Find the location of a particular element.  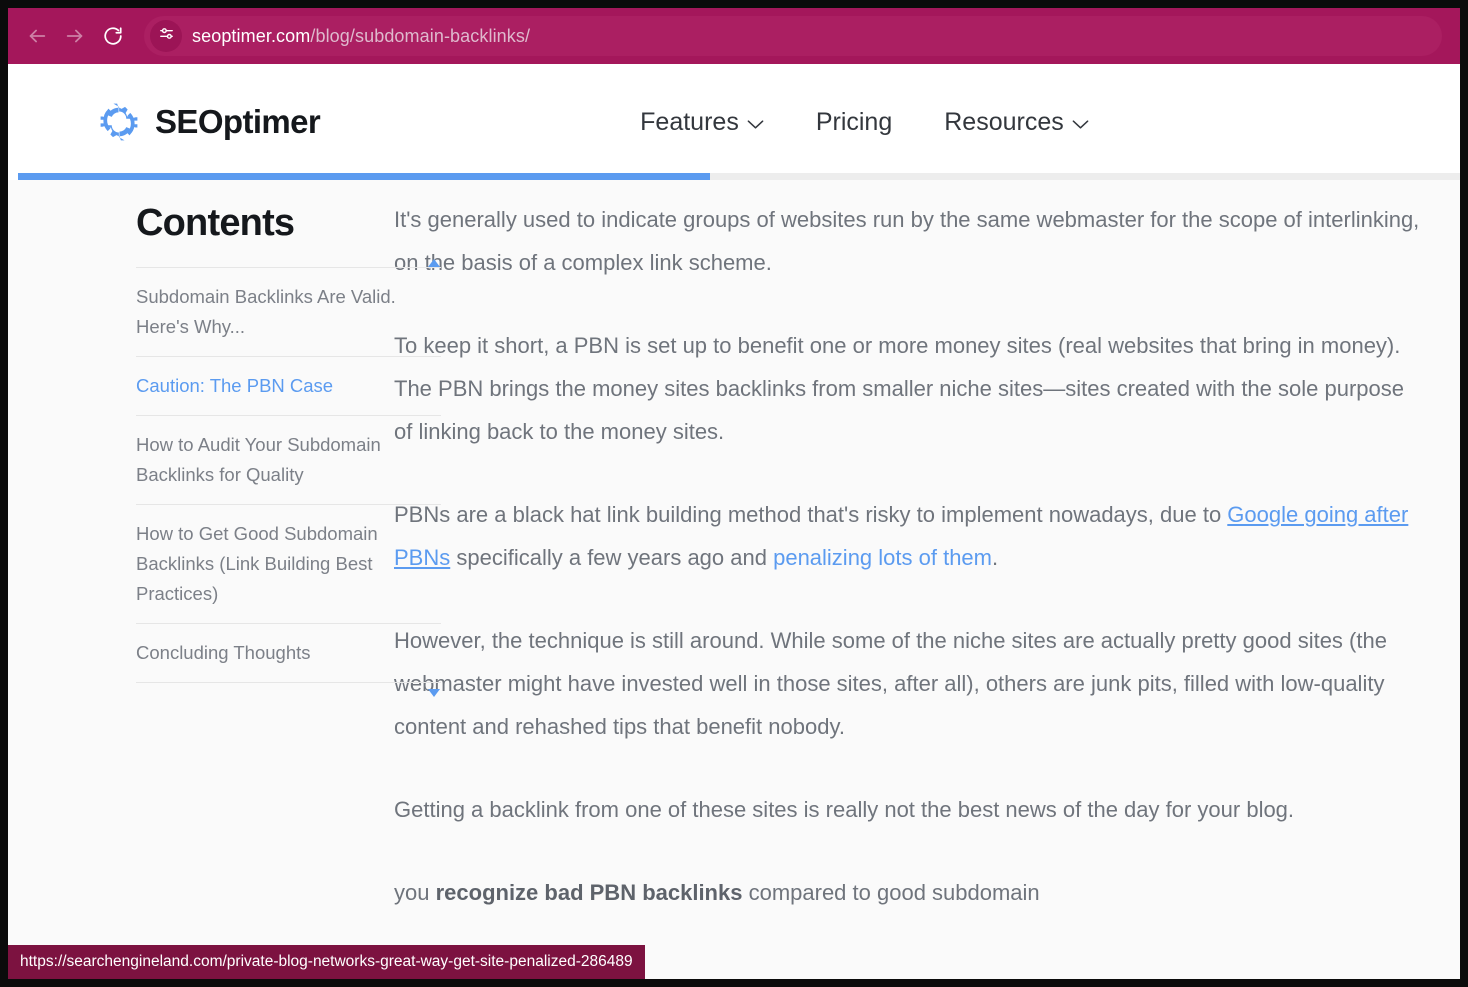

reload-button is located at coordinates (113, 36).